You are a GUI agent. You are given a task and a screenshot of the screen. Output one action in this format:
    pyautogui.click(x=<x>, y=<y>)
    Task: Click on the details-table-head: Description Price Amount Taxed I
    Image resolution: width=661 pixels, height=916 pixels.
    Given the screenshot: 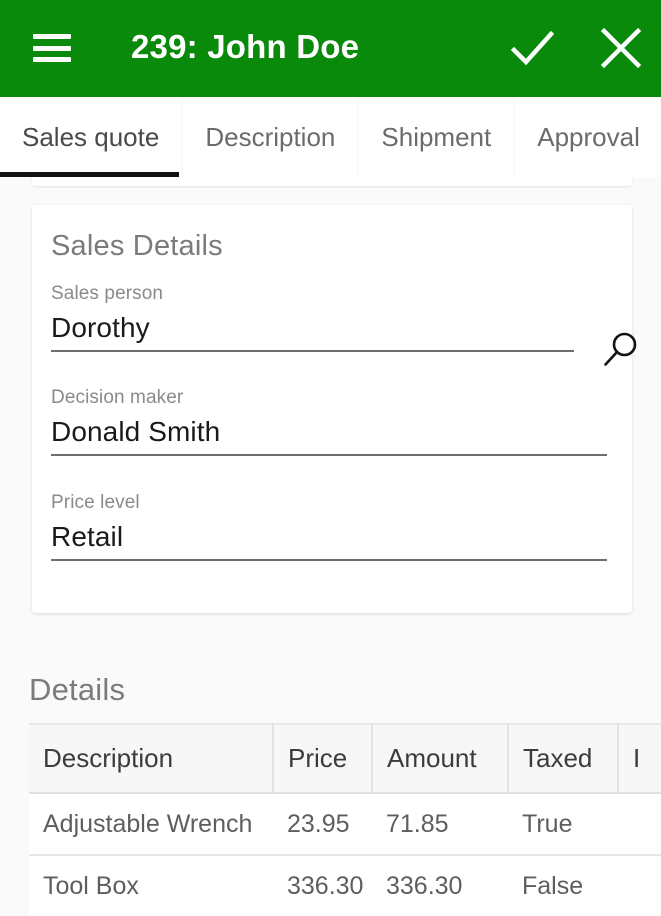 What is the action you would take?
    pyautogui.click(x=345, y=758)
    